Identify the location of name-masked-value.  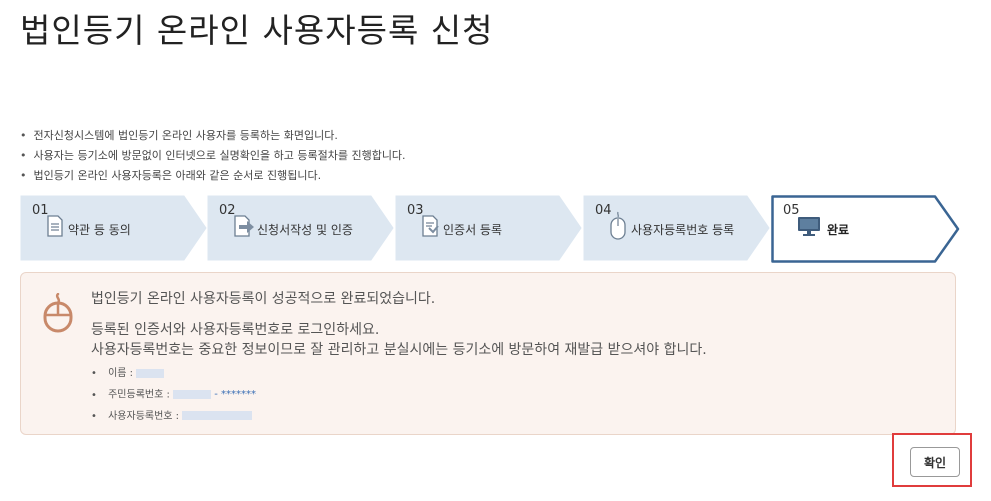
(150, 373).